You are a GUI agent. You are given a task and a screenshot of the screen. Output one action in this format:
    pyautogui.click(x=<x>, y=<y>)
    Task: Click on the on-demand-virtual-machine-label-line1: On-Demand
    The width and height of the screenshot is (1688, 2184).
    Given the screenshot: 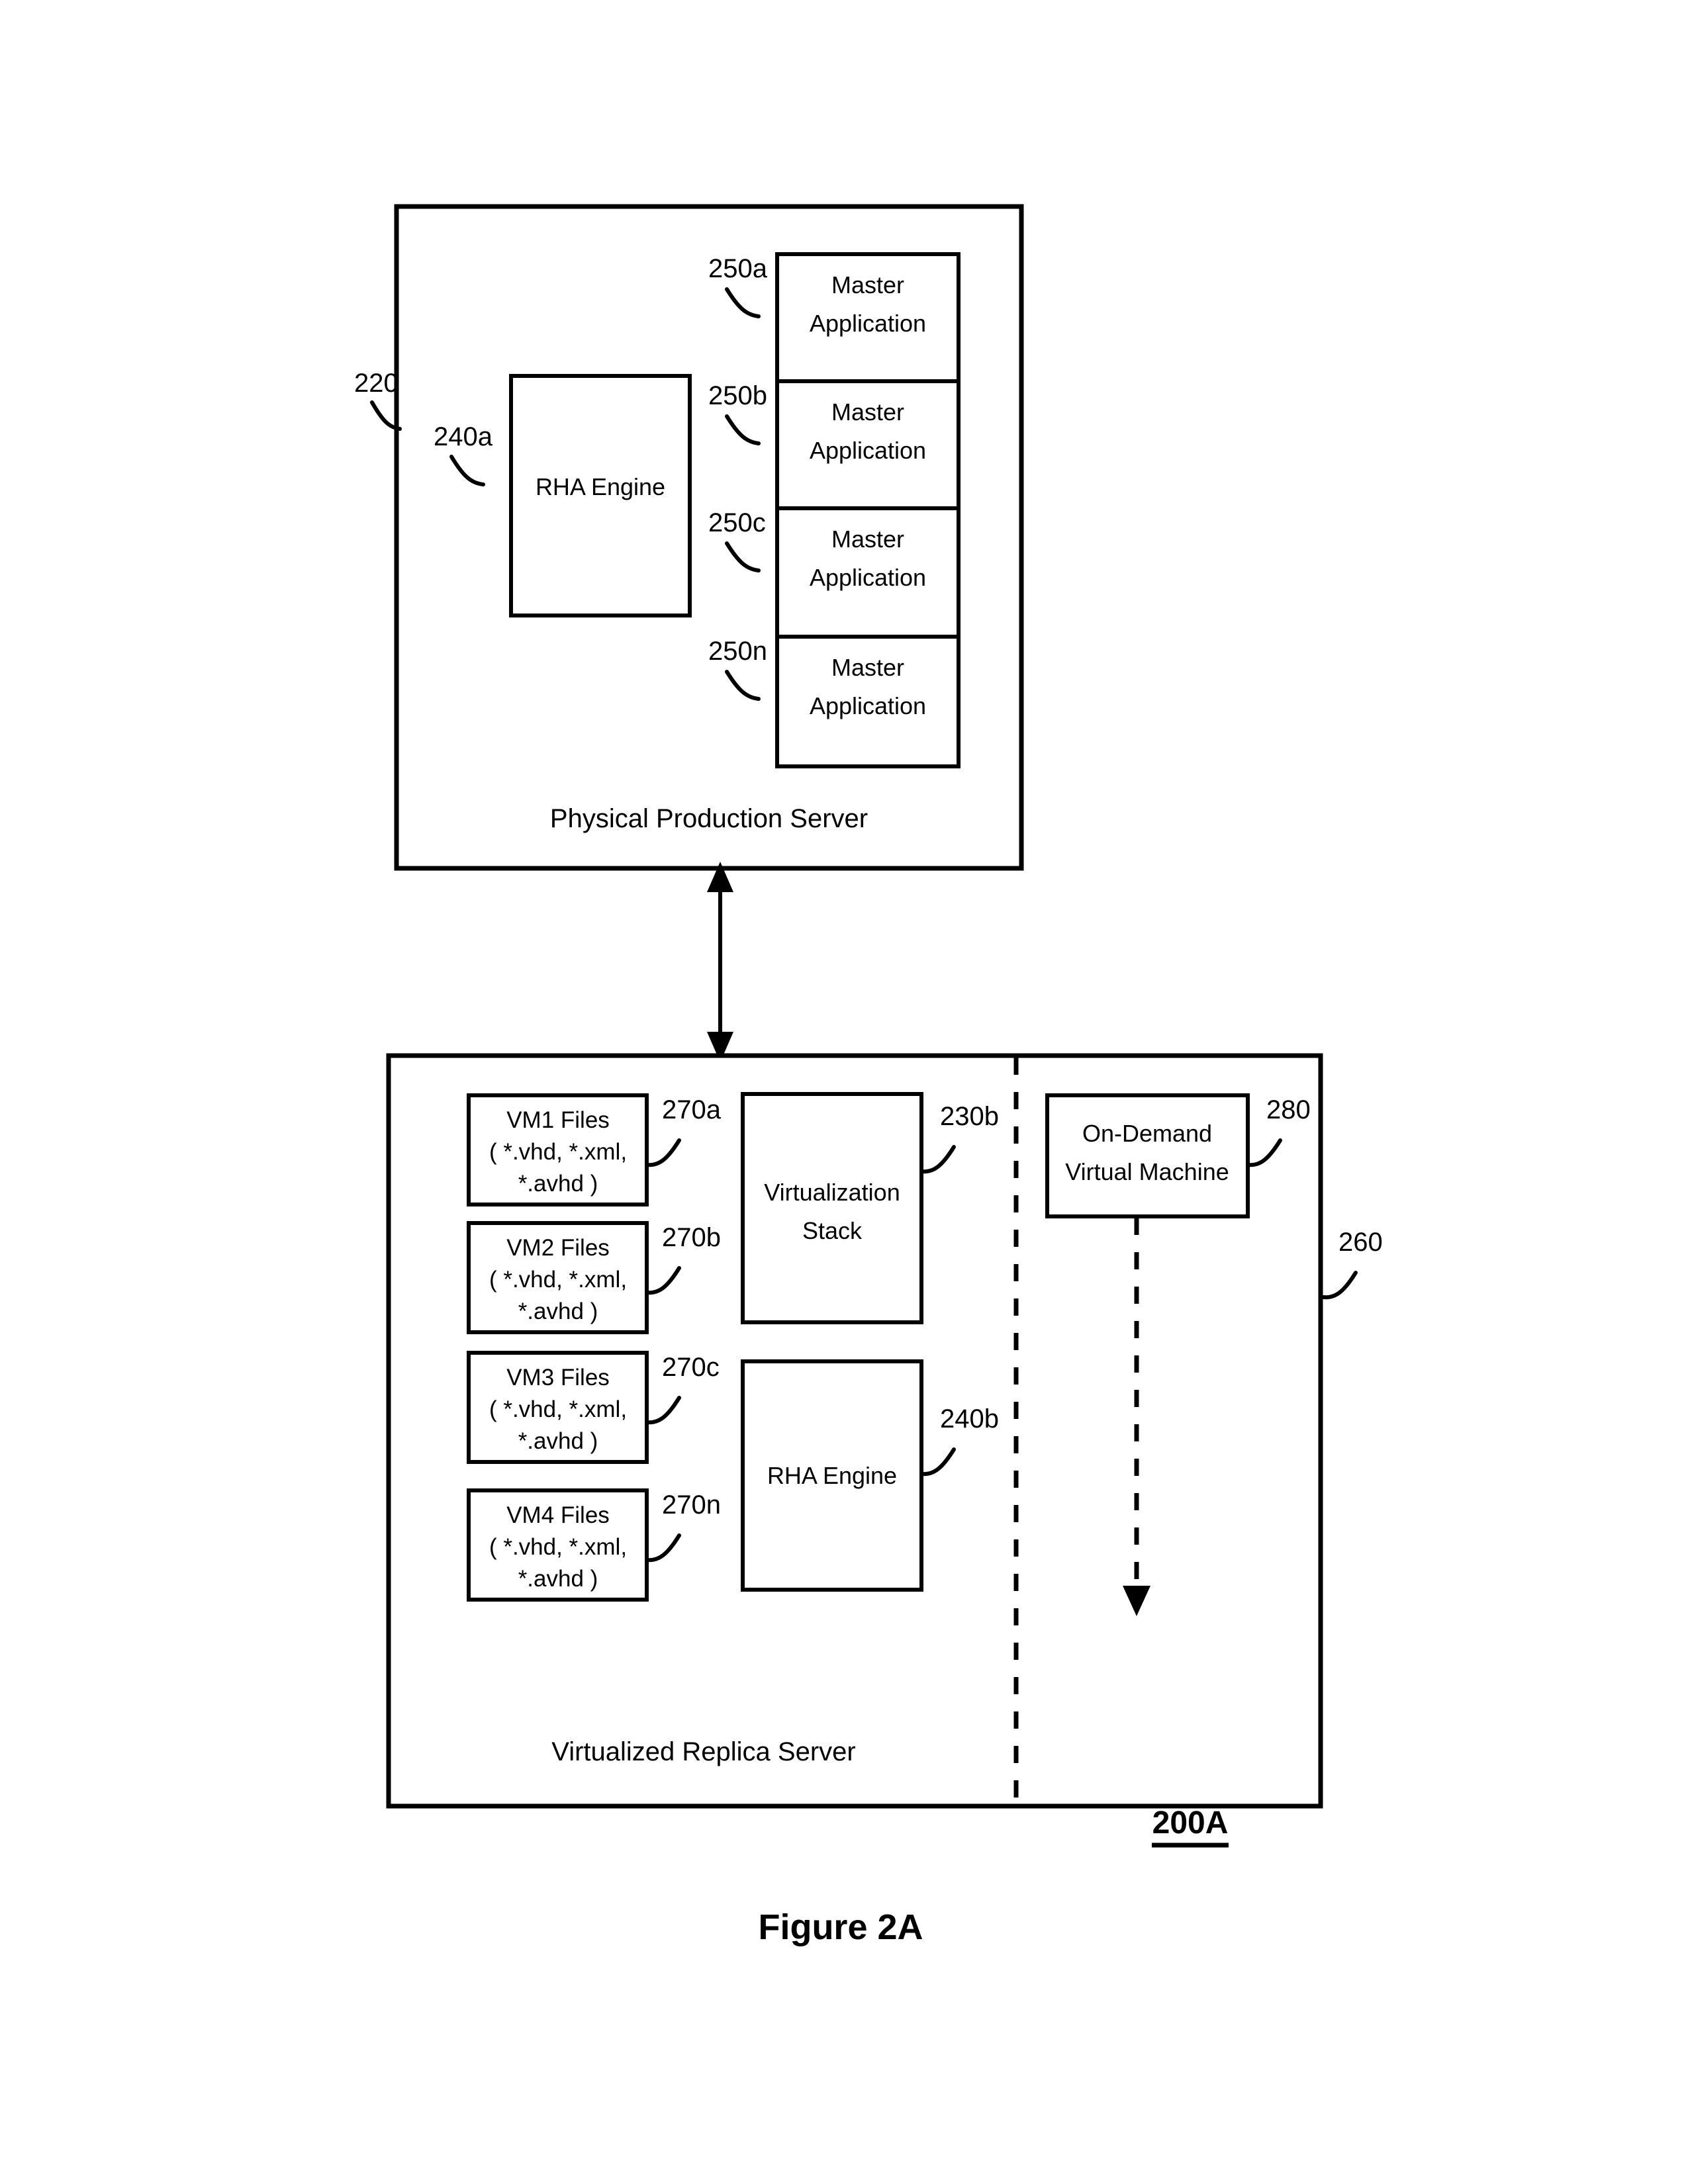 What is the action you would take?
    pyautogui.click(x=1147, y=1133)
    